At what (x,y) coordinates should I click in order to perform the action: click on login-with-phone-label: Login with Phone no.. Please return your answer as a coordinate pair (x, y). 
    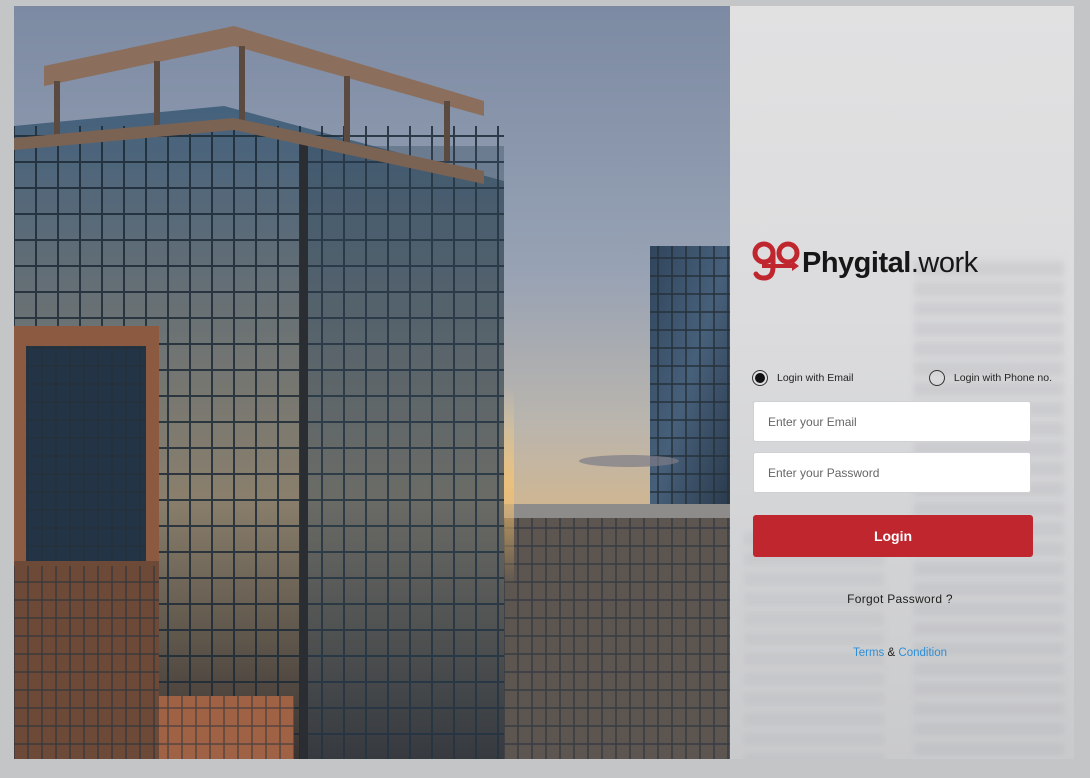
    Looking at the image, I should click on (1002, 378).